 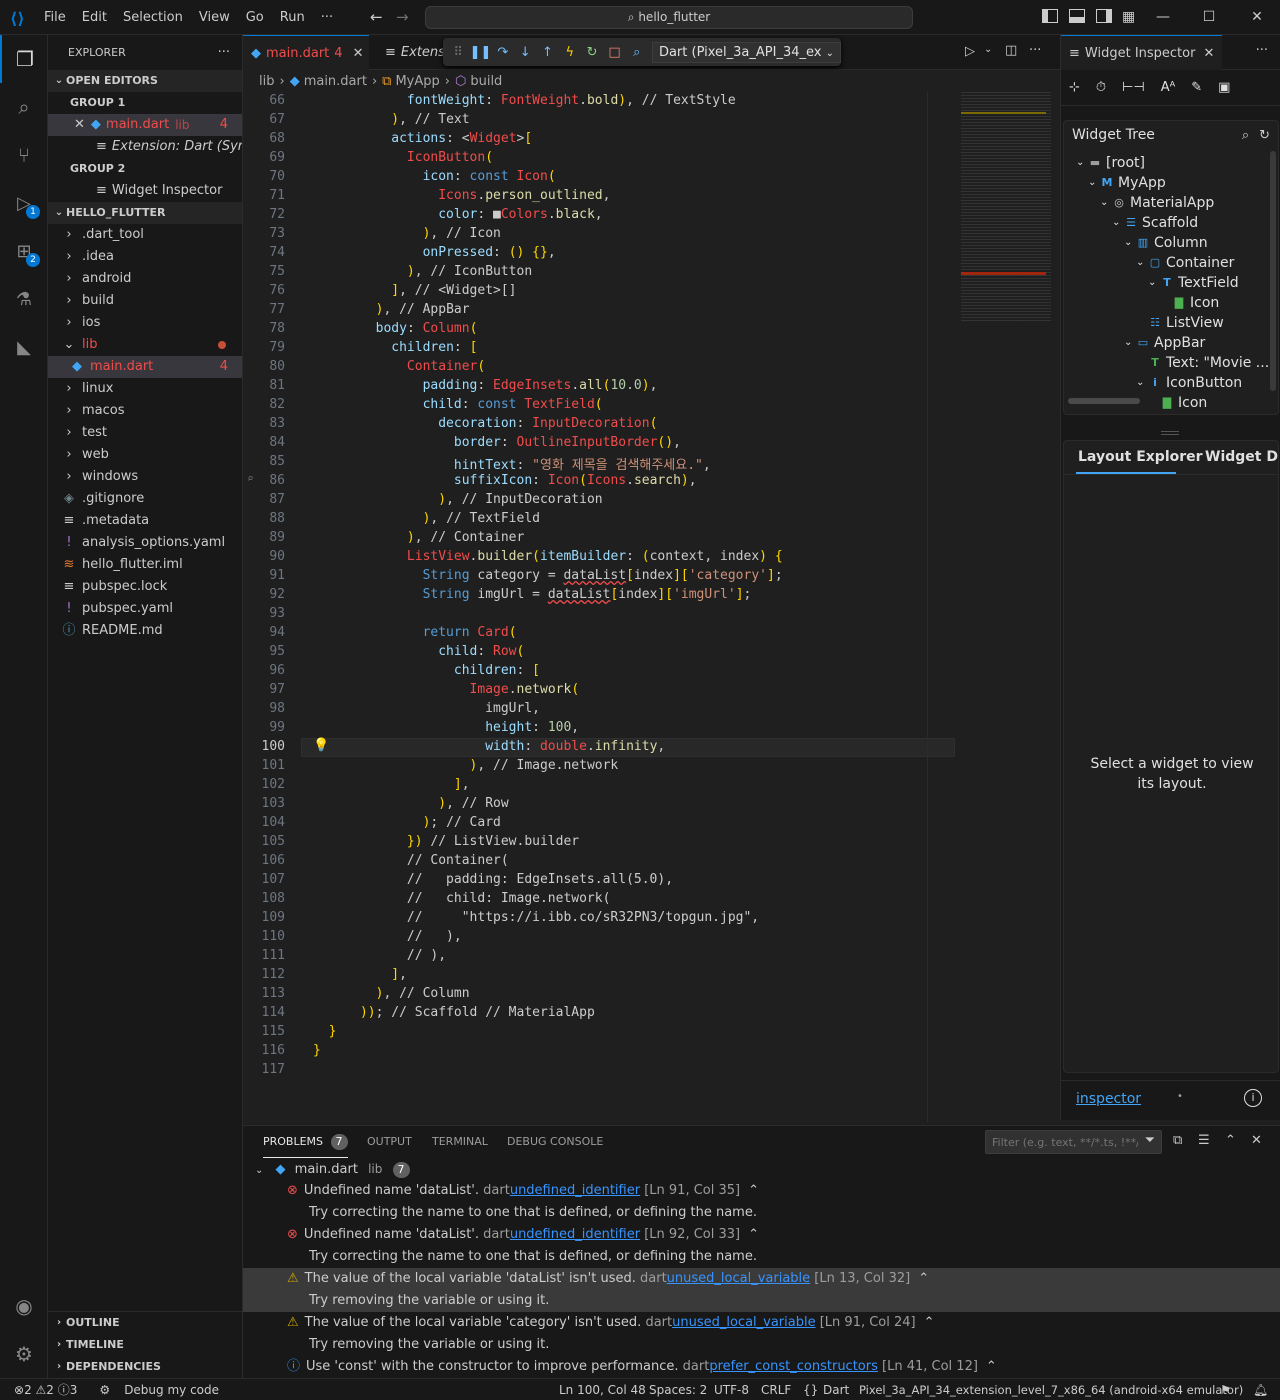 I want to click on close-window-button: ✕, so click(x=1257, y=17).